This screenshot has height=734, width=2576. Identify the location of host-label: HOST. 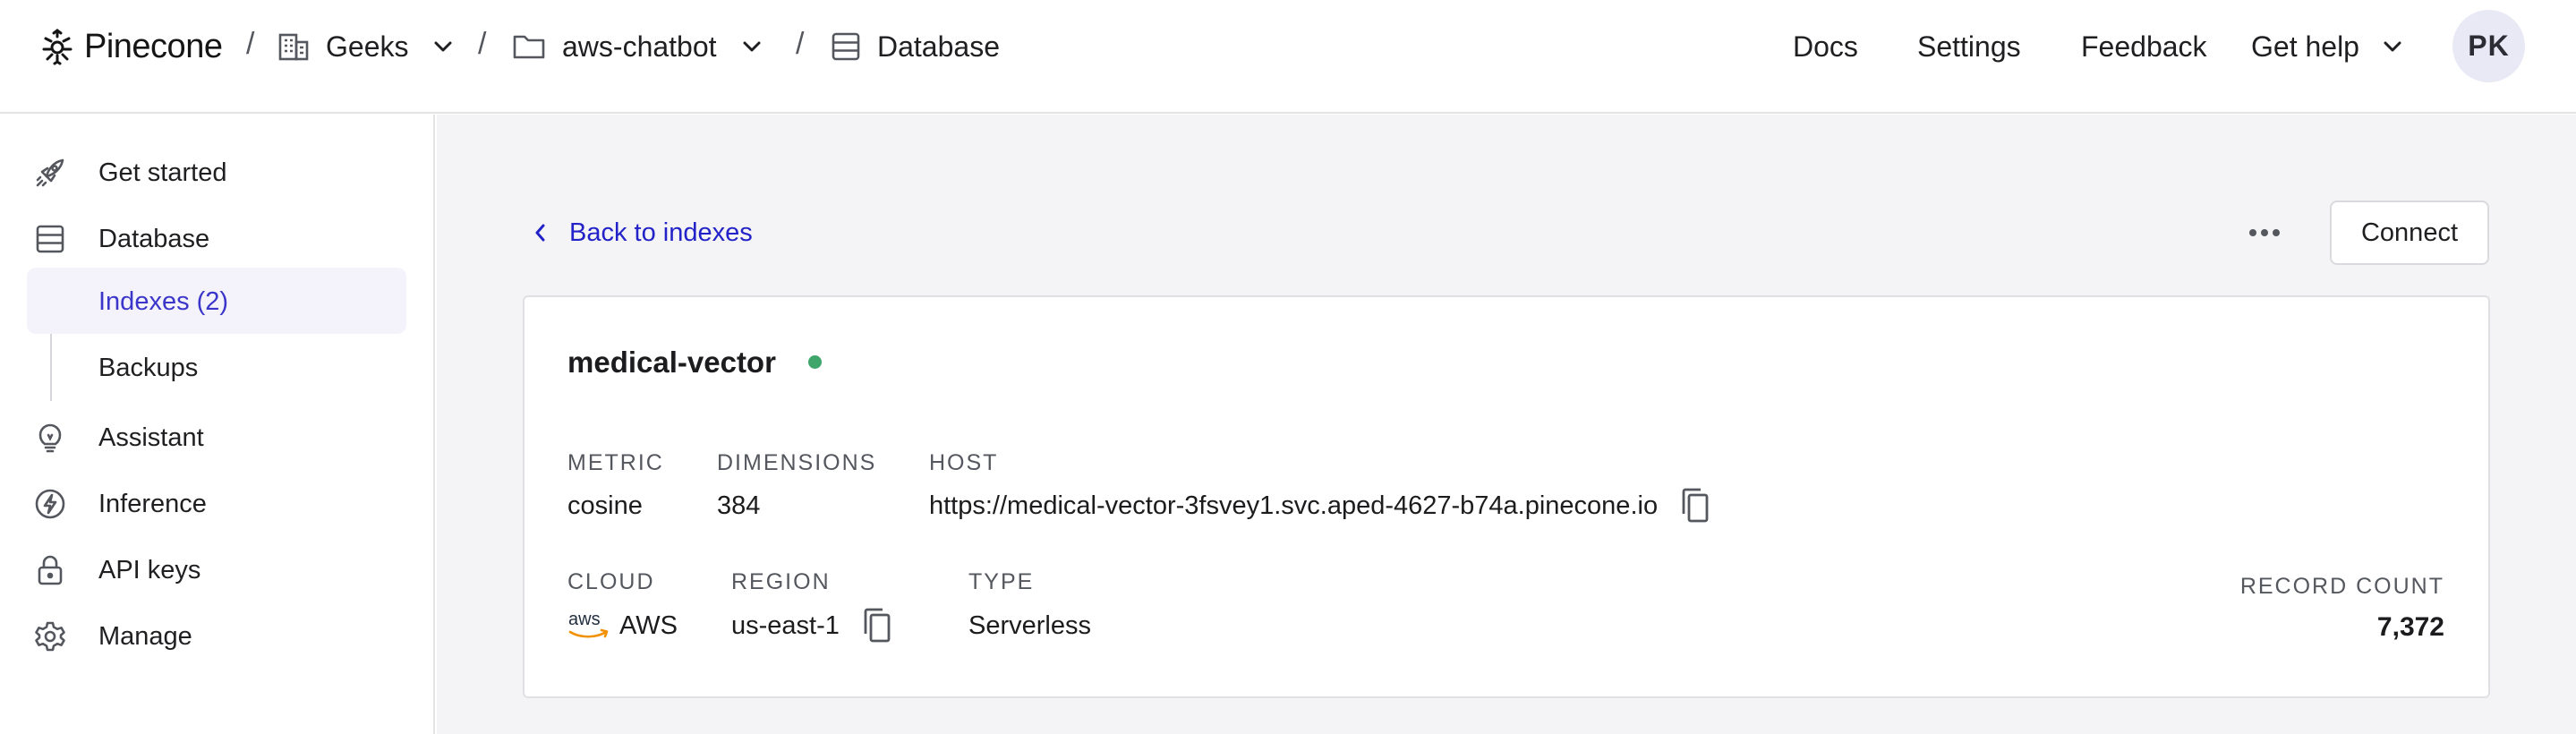
(964, 462).